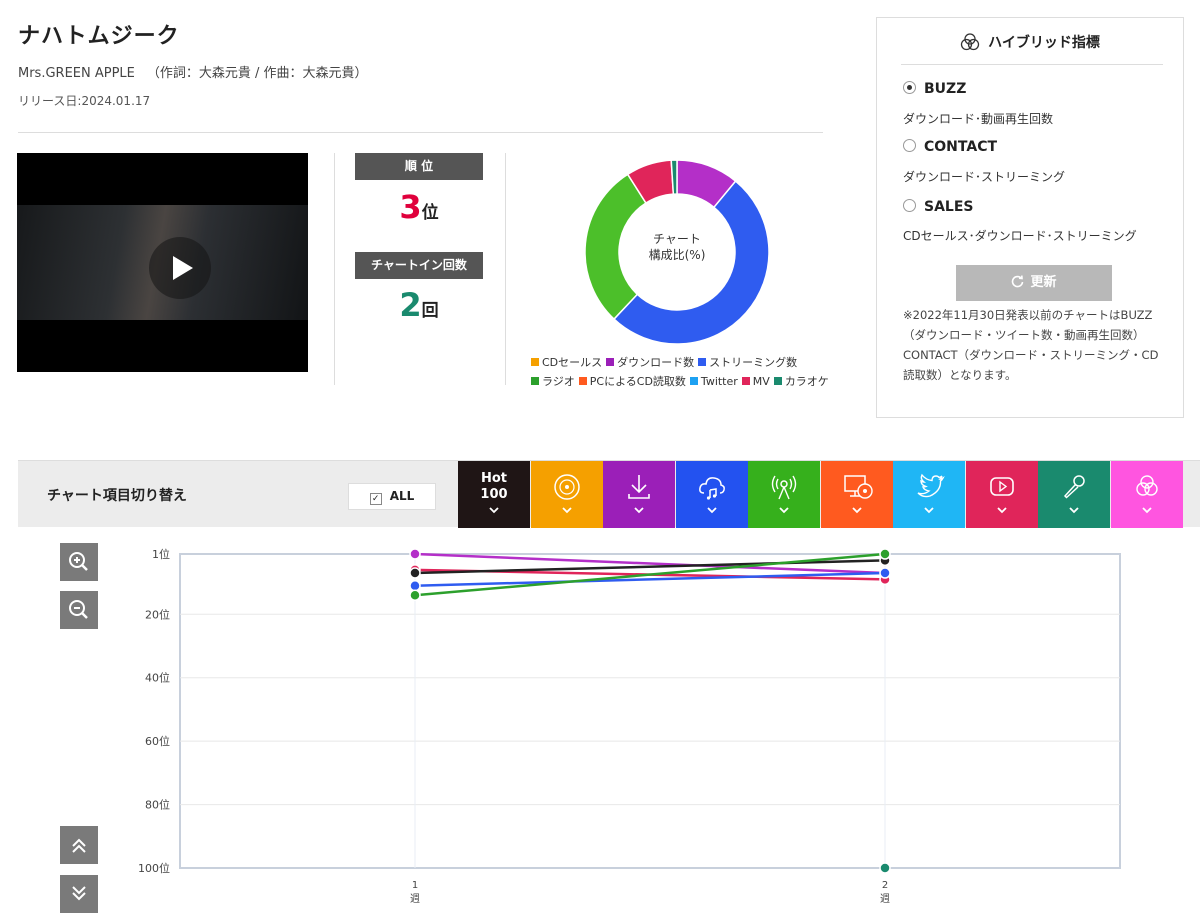 This screenshot has width=1200, height=924. I want to click on tab-download, so click(639, 494).